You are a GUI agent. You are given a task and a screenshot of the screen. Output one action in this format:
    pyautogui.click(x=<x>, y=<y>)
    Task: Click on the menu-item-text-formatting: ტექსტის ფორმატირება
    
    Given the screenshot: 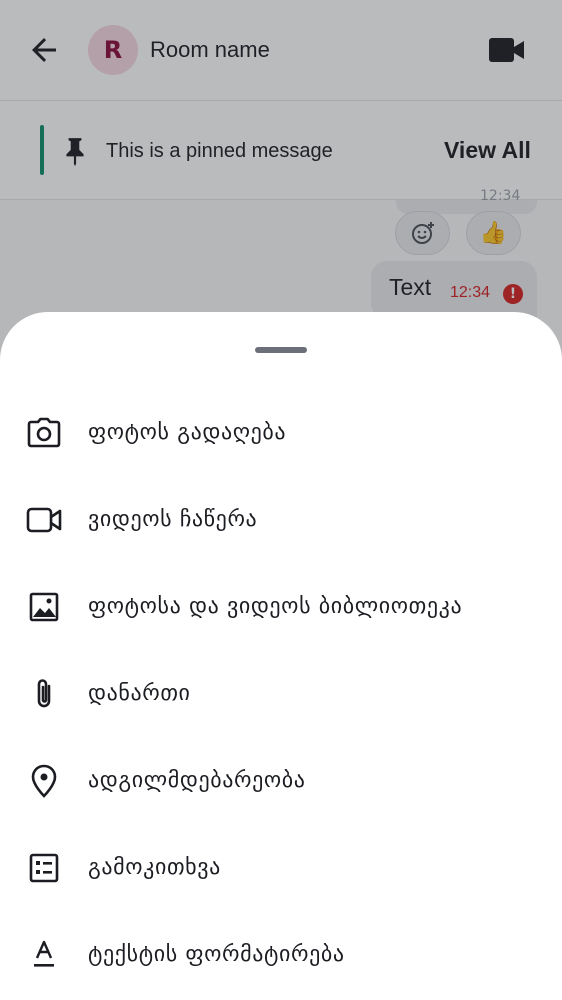 What is the action you would take?
    pyautogui.click(x=281, y=955)
    